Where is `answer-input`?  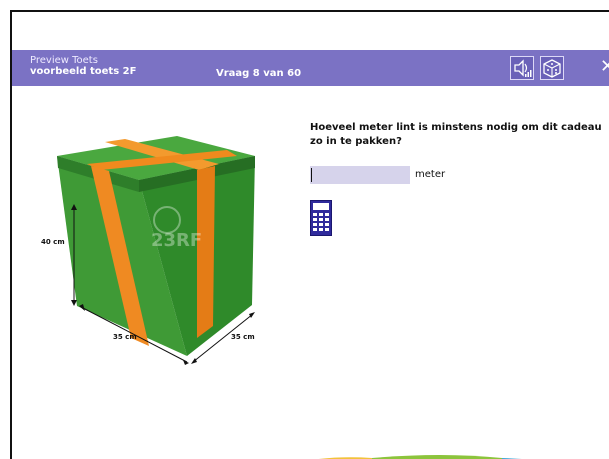 answer-input is located at coordinates (360, 175).